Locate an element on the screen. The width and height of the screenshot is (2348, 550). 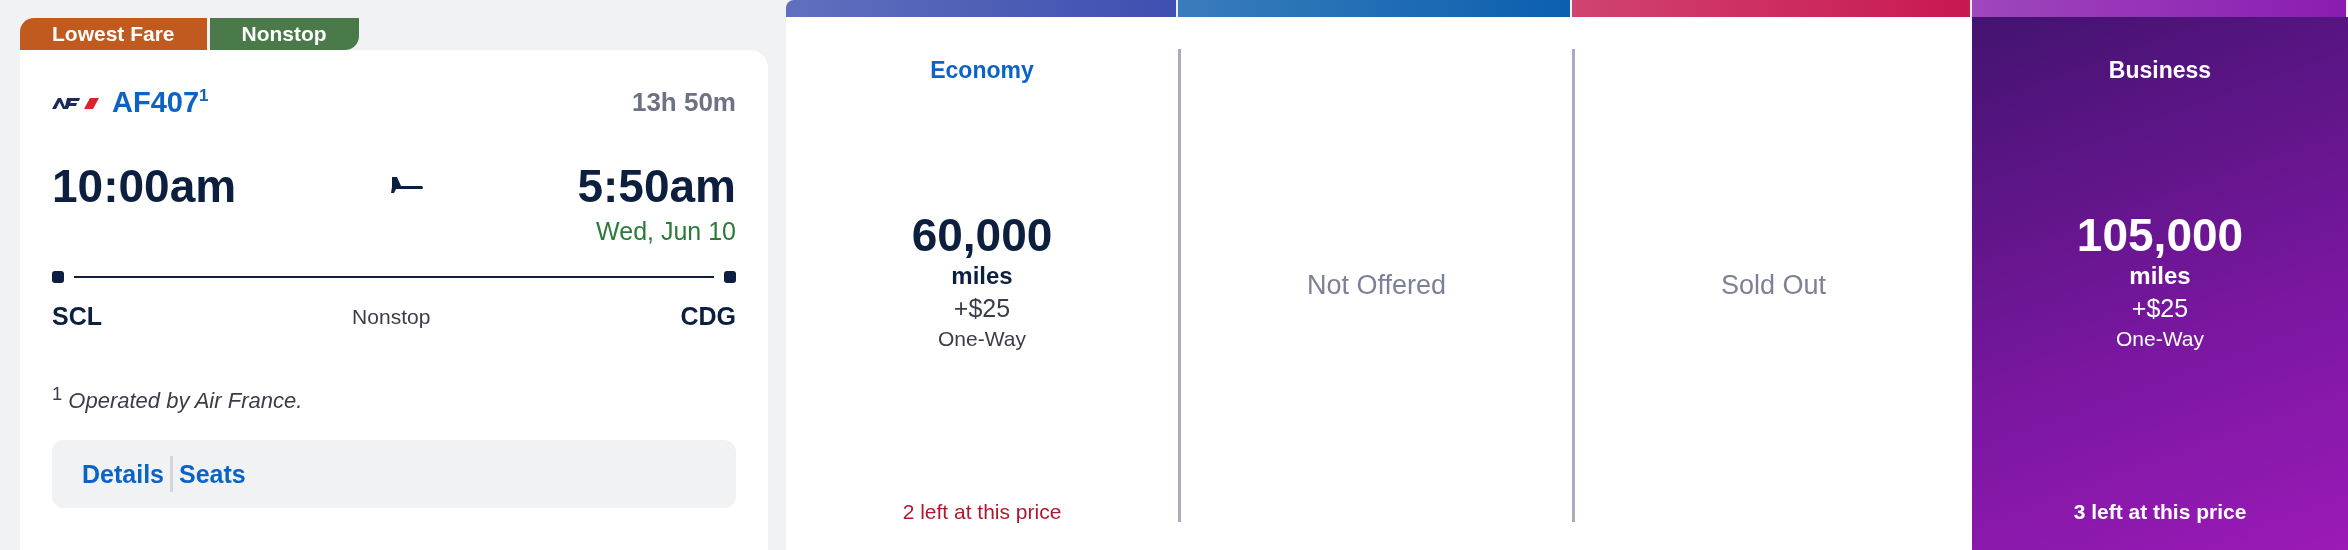
flight-link: Details is located at coordinates (123, 474).